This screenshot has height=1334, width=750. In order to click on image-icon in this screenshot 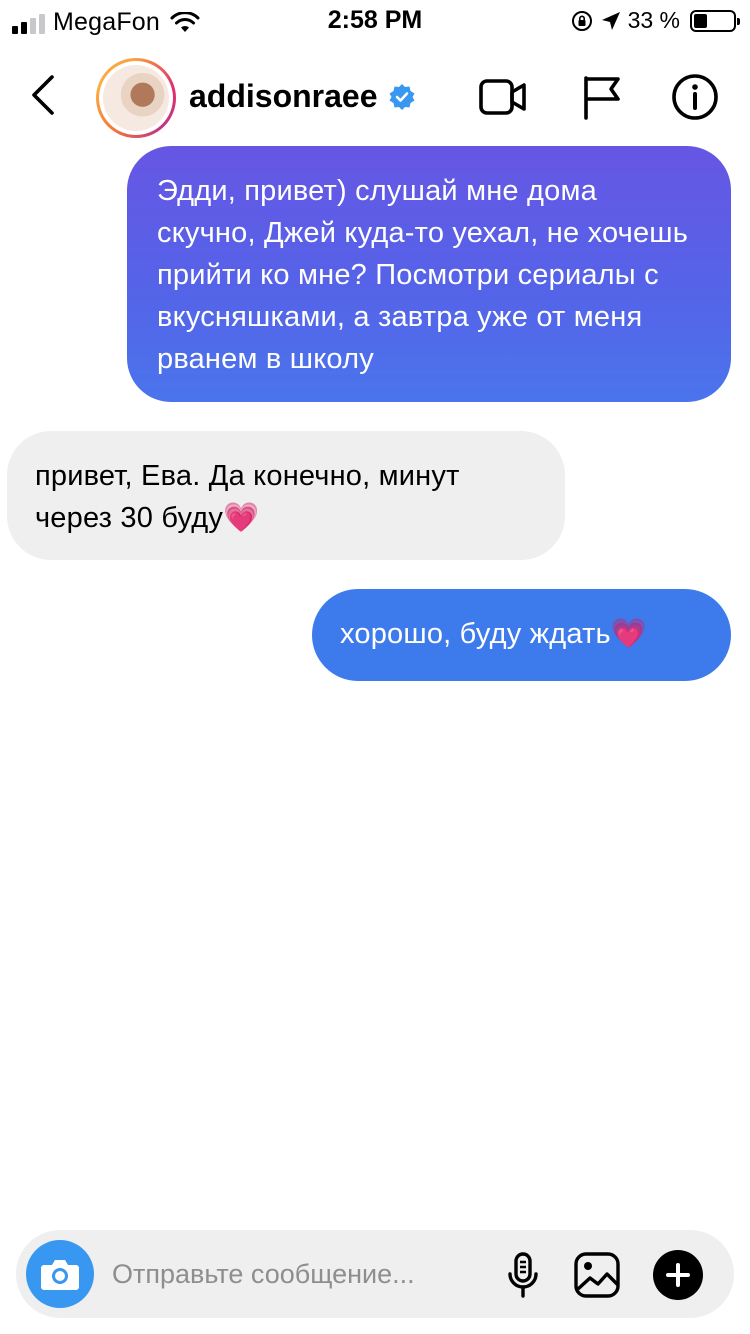, I will do `click(597, 1275)`.